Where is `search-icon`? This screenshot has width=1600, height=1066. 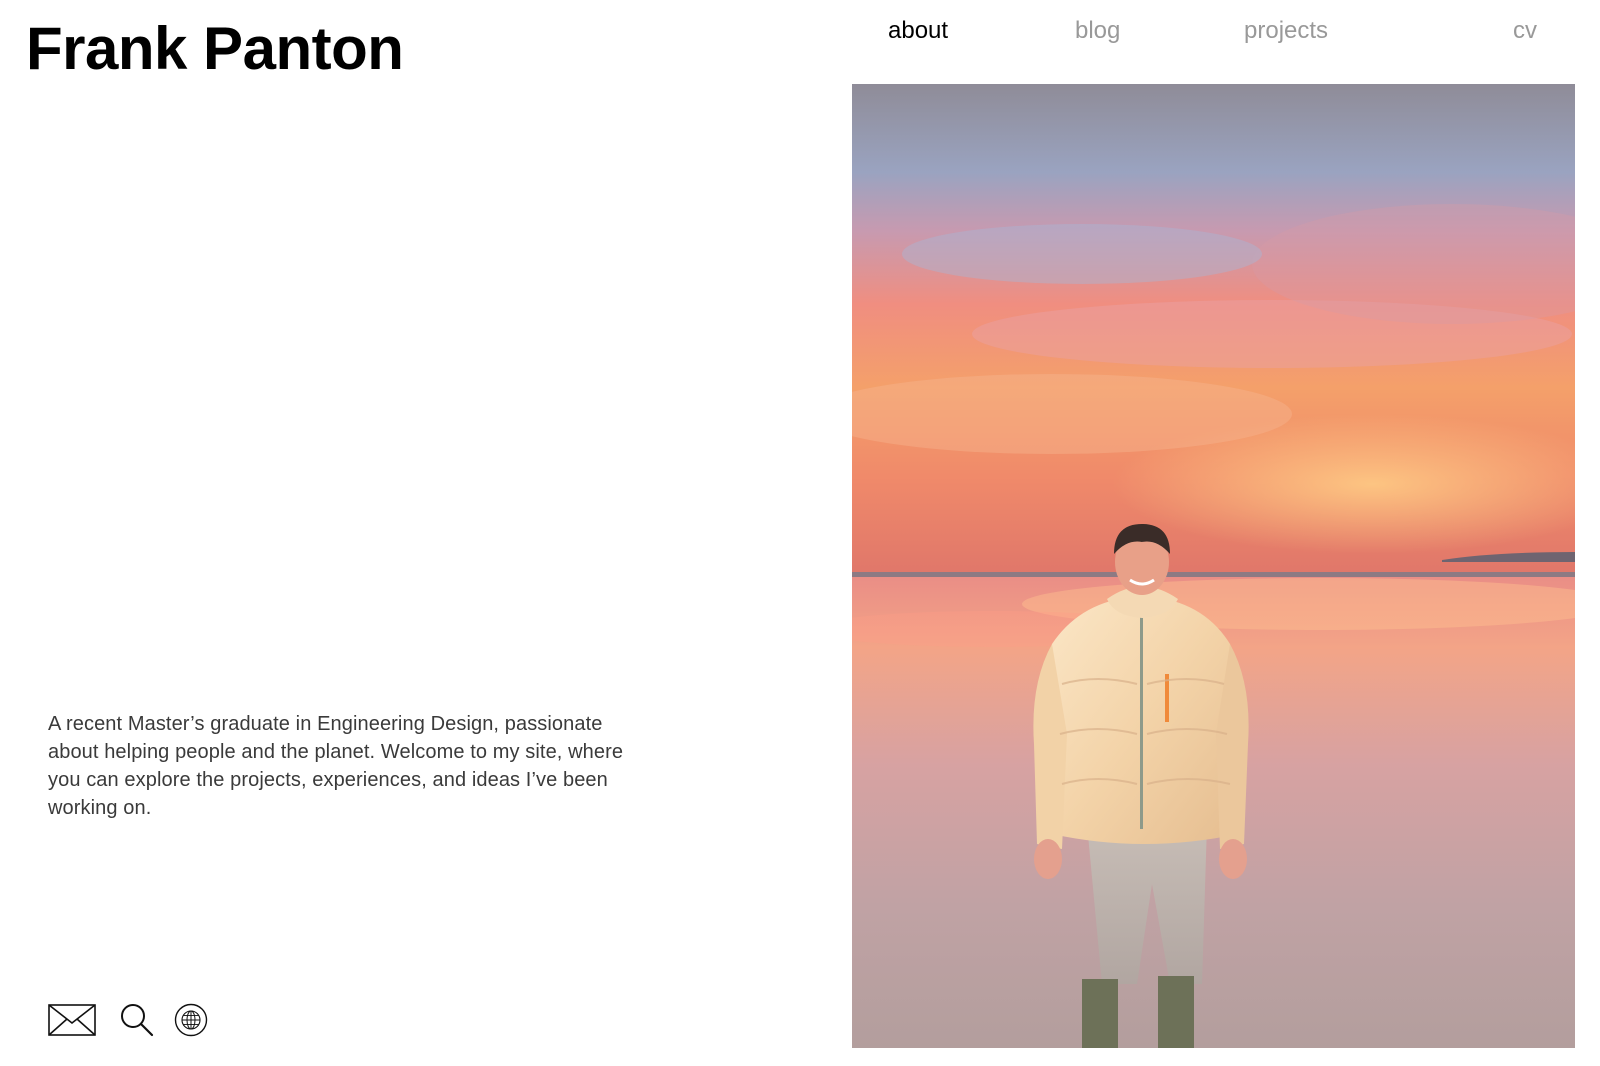 search-icon is located at coordinates (137, 1020).